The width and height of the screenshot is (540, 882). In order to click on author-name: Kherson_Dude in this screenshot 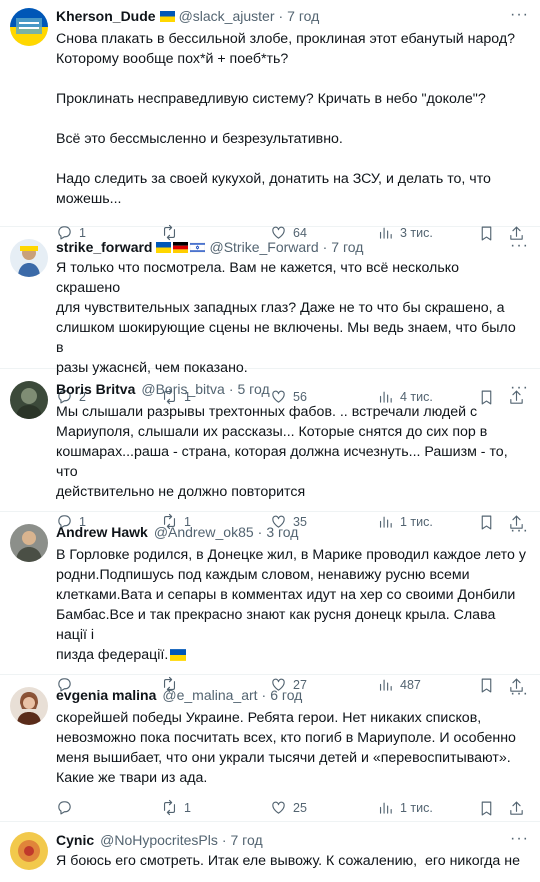, I will do `click(106, 16)`.